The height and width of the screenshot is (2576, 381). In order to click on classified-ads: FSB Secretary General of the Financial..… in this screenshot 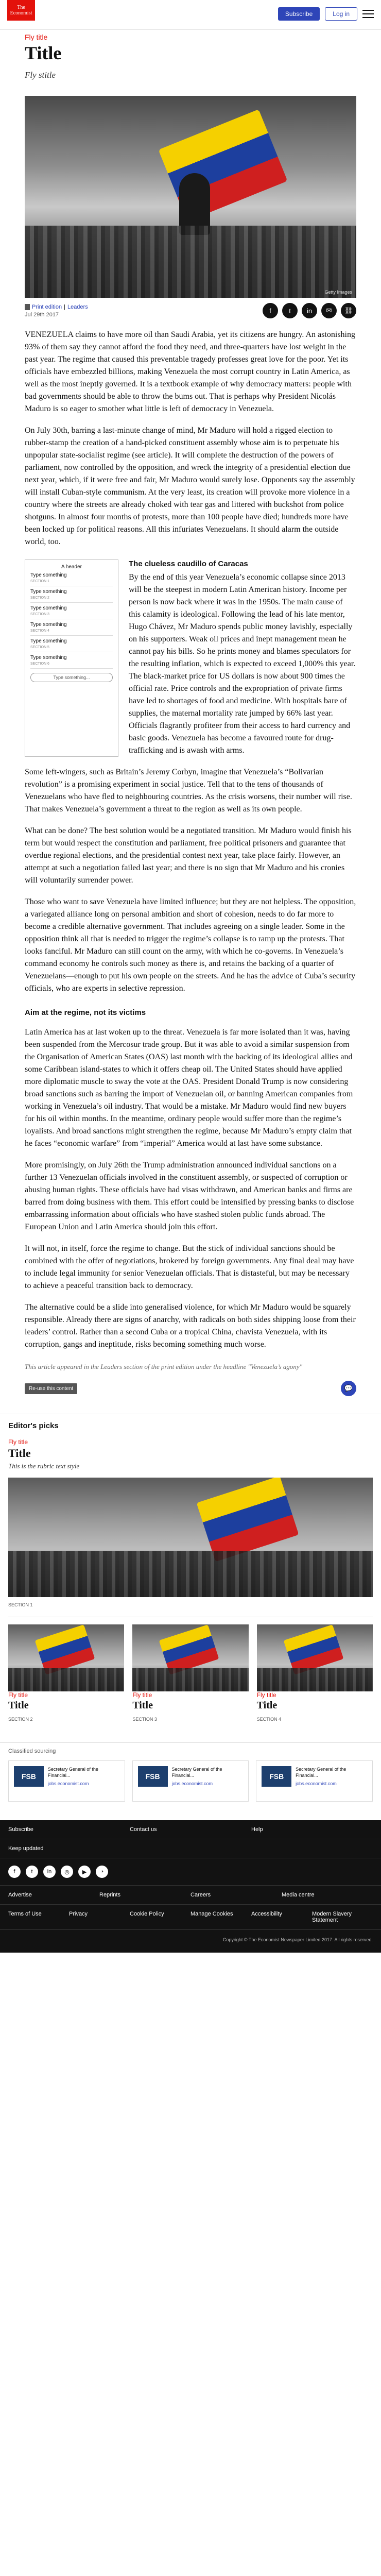, I will do `click(190, 1781)`.